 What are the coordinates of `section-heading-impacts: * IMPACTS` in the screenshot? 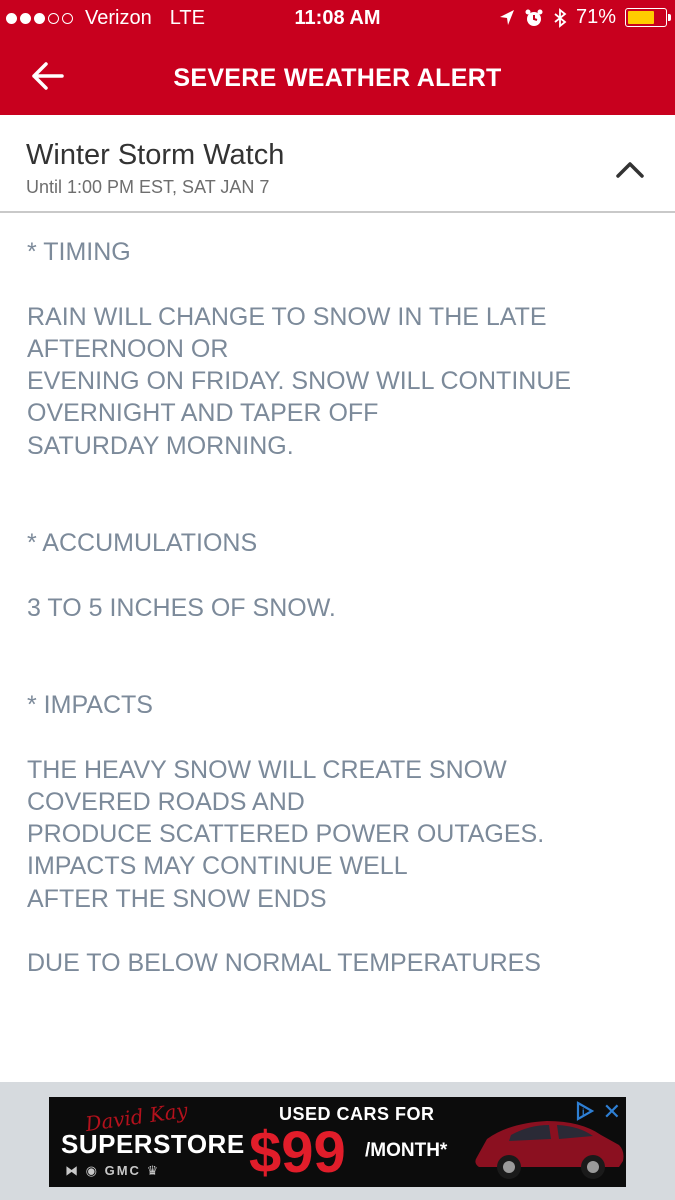 It's located at (90, 704).